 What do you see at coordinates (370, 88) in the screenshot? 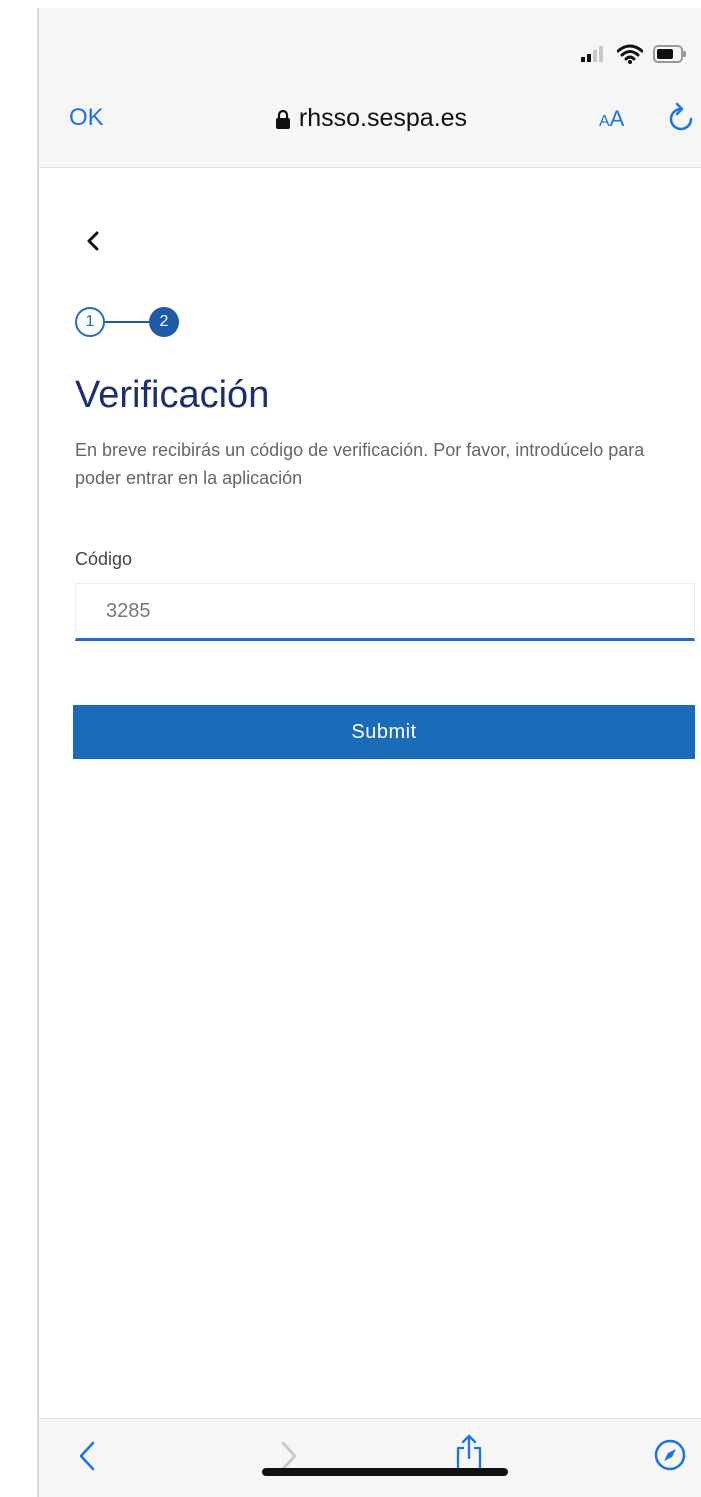
I see `browser-top-bar: OK rhsso.sespa.es AA` at bounding box center [370, 88].